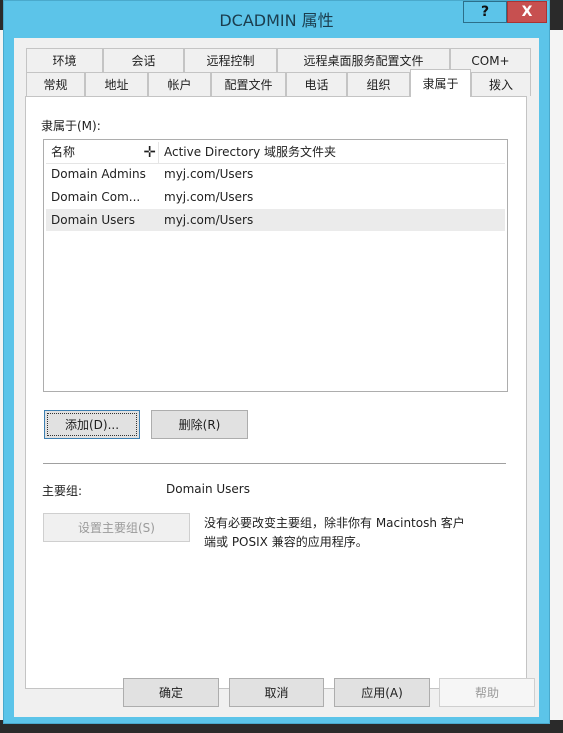 Image resolution: width=563 pixels, height=733 pixels. Describe the element at coordinates (378, 84) in the screenshot. I see `tab-row2-5: 组织` at that location.